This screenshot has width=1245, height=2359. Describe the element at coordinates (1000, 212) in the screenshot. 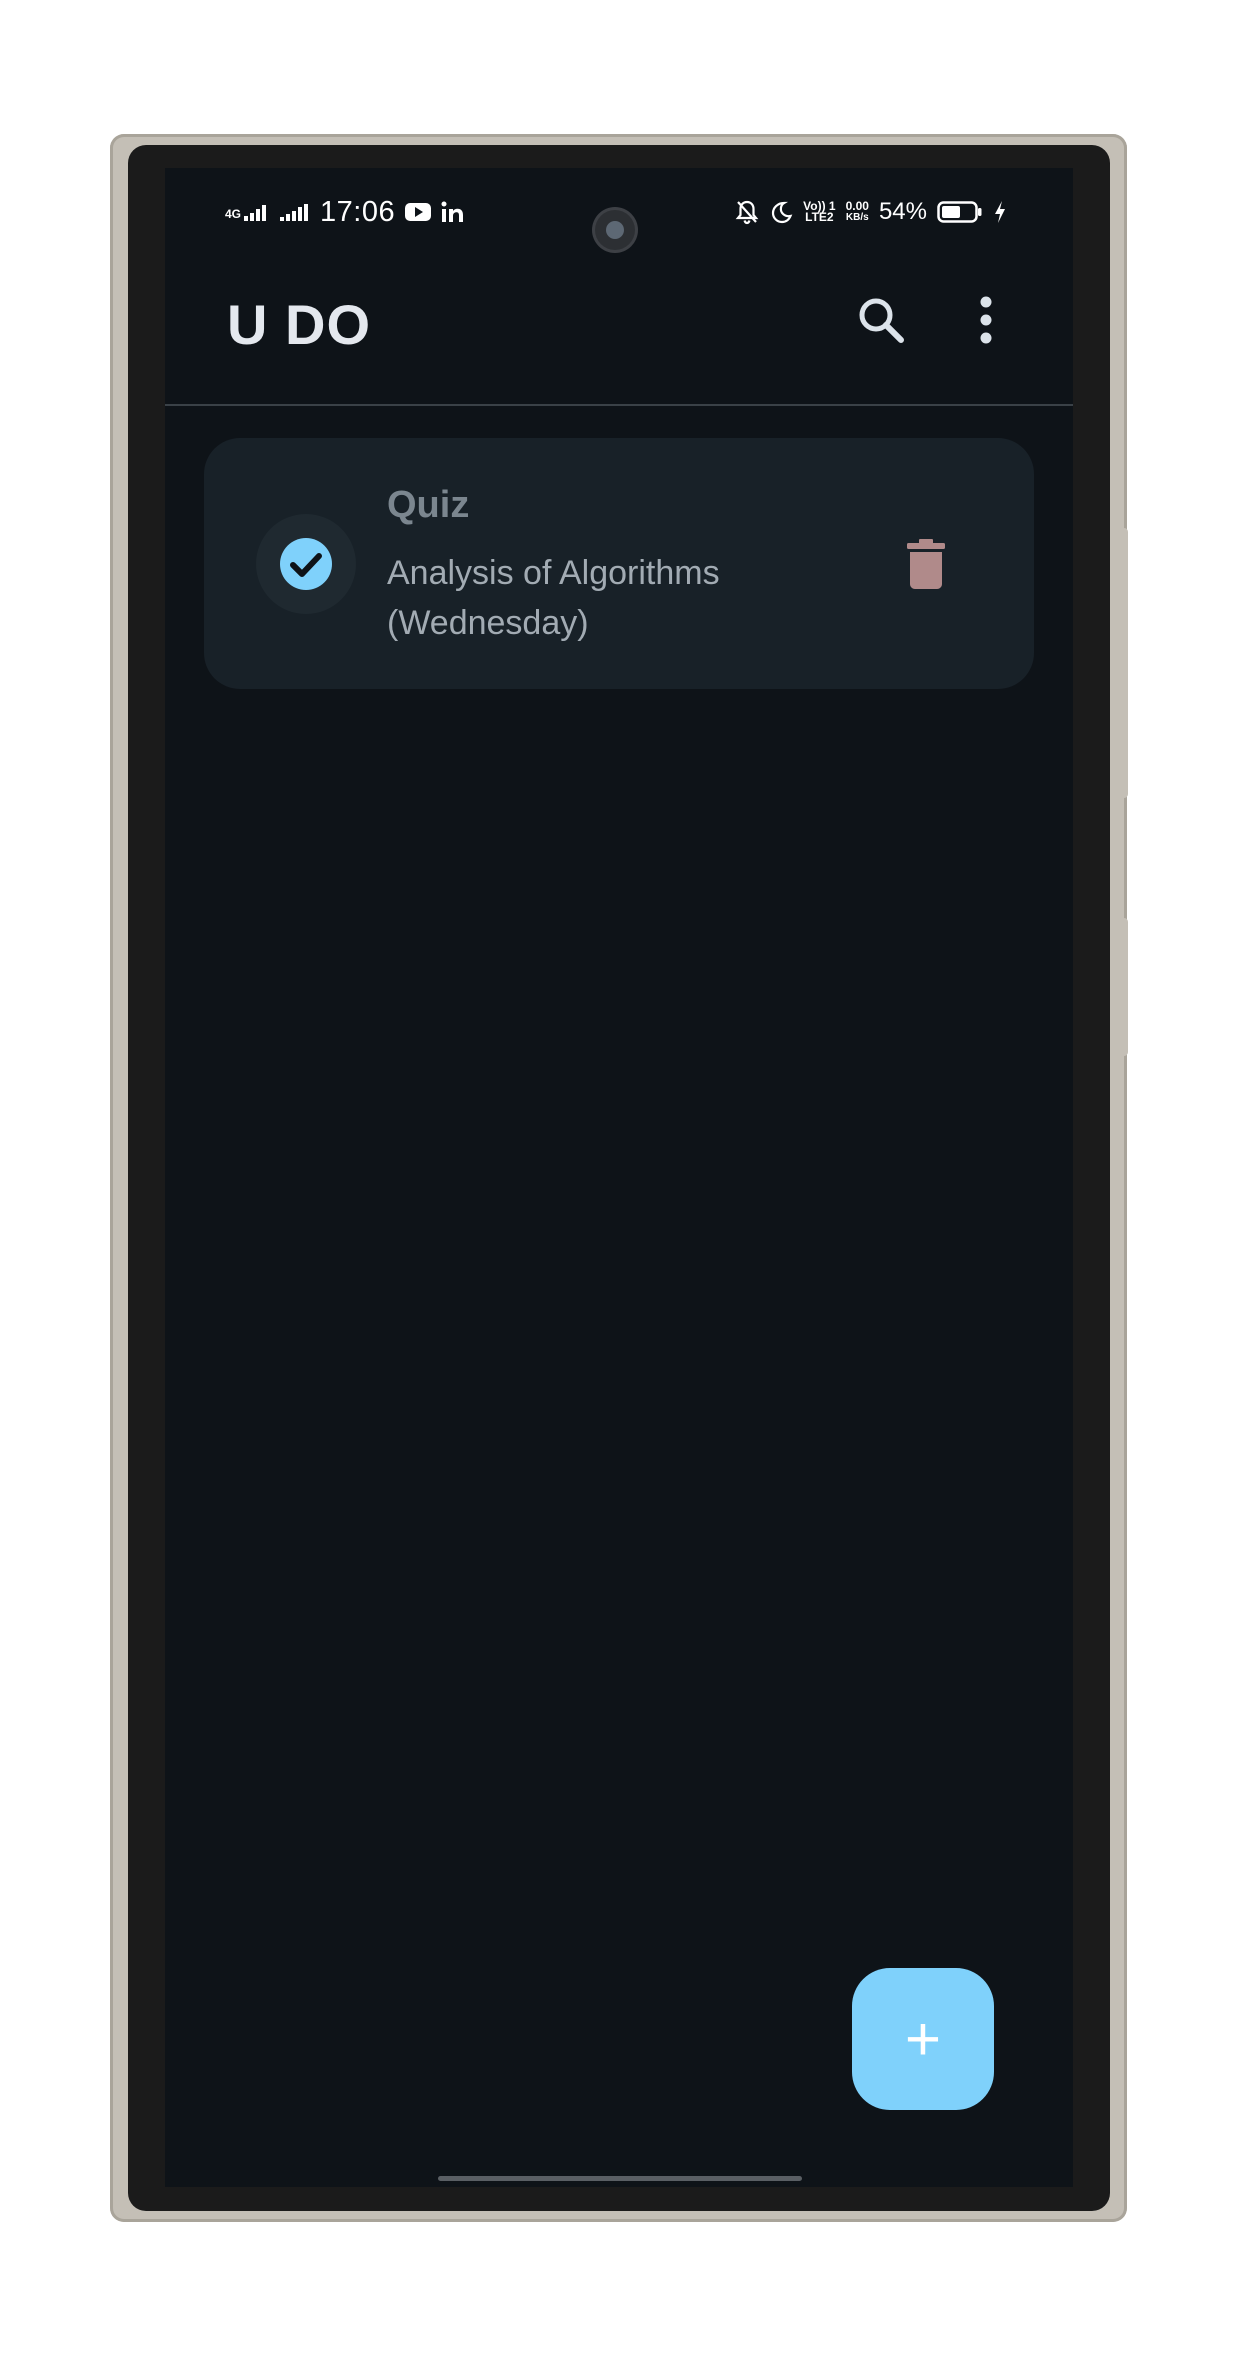

I see `charging-icon` at that location.